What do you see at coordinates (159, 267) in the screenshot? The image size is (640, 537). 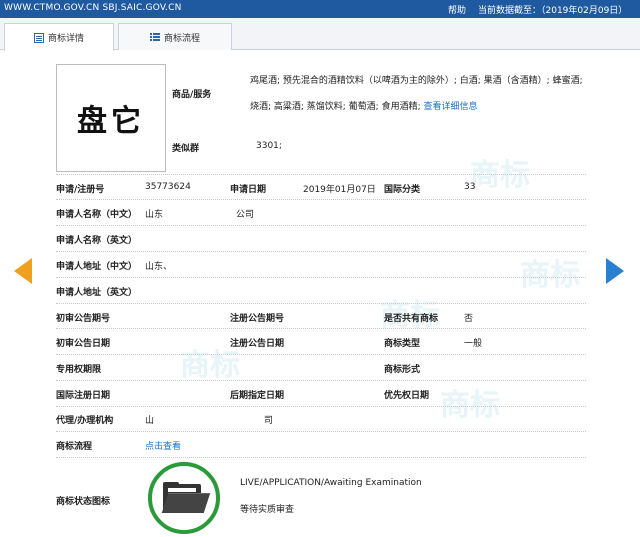 I see `address-cn-value: 山东、` at bounding box center [159, 267].